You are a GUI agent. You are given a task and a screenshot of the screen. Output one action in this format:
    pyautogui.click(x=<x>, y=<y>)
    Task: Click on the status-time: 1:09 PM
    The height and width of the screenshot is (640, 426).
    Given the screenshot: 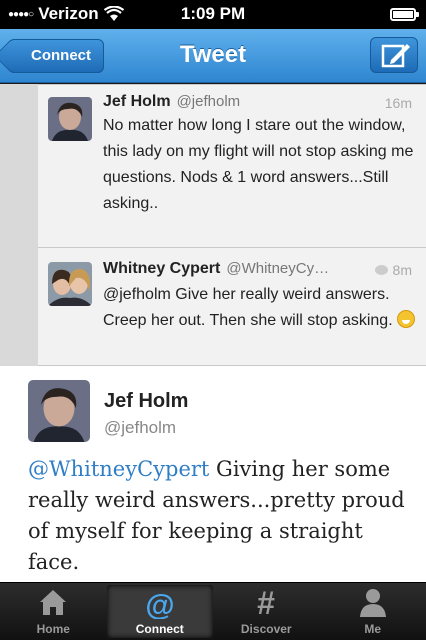 What is the action you would take?
    pyautogui.click(x=213, y=13)
    